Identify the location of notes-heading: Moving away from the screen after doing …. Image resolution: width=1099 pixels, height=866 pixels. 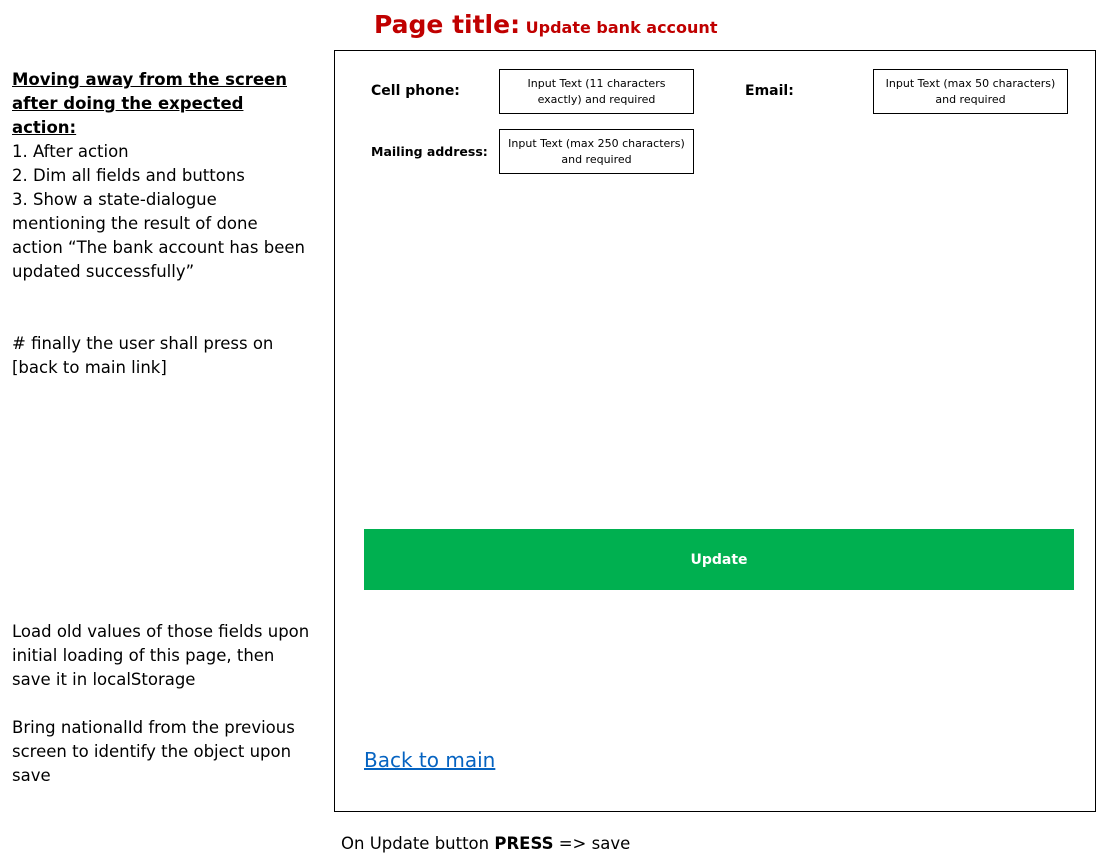
(149, 103).